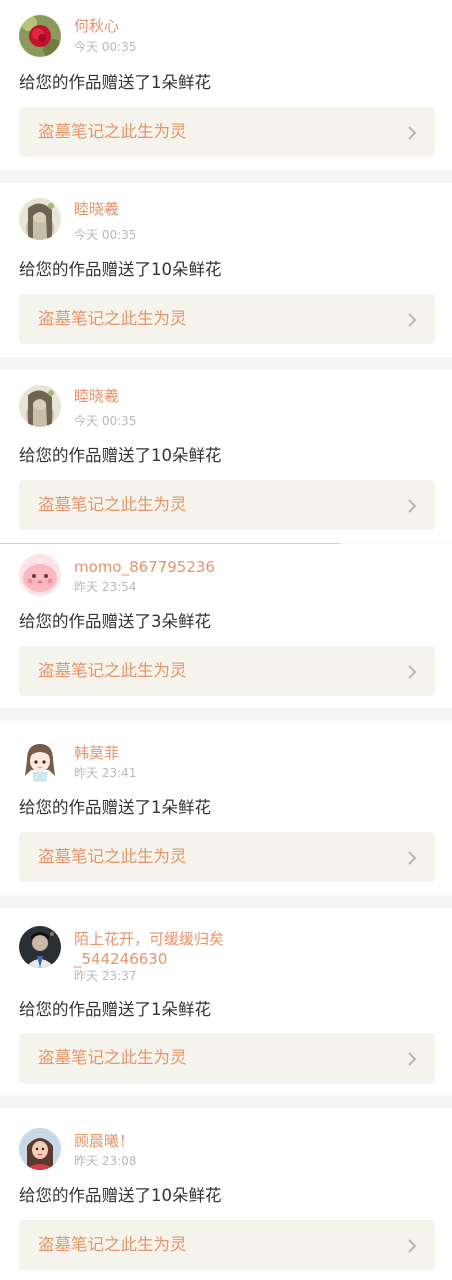 This screenshot has width=452, height=1280. I want to click on pink-blob-avatar-icon, so click(40, 575).